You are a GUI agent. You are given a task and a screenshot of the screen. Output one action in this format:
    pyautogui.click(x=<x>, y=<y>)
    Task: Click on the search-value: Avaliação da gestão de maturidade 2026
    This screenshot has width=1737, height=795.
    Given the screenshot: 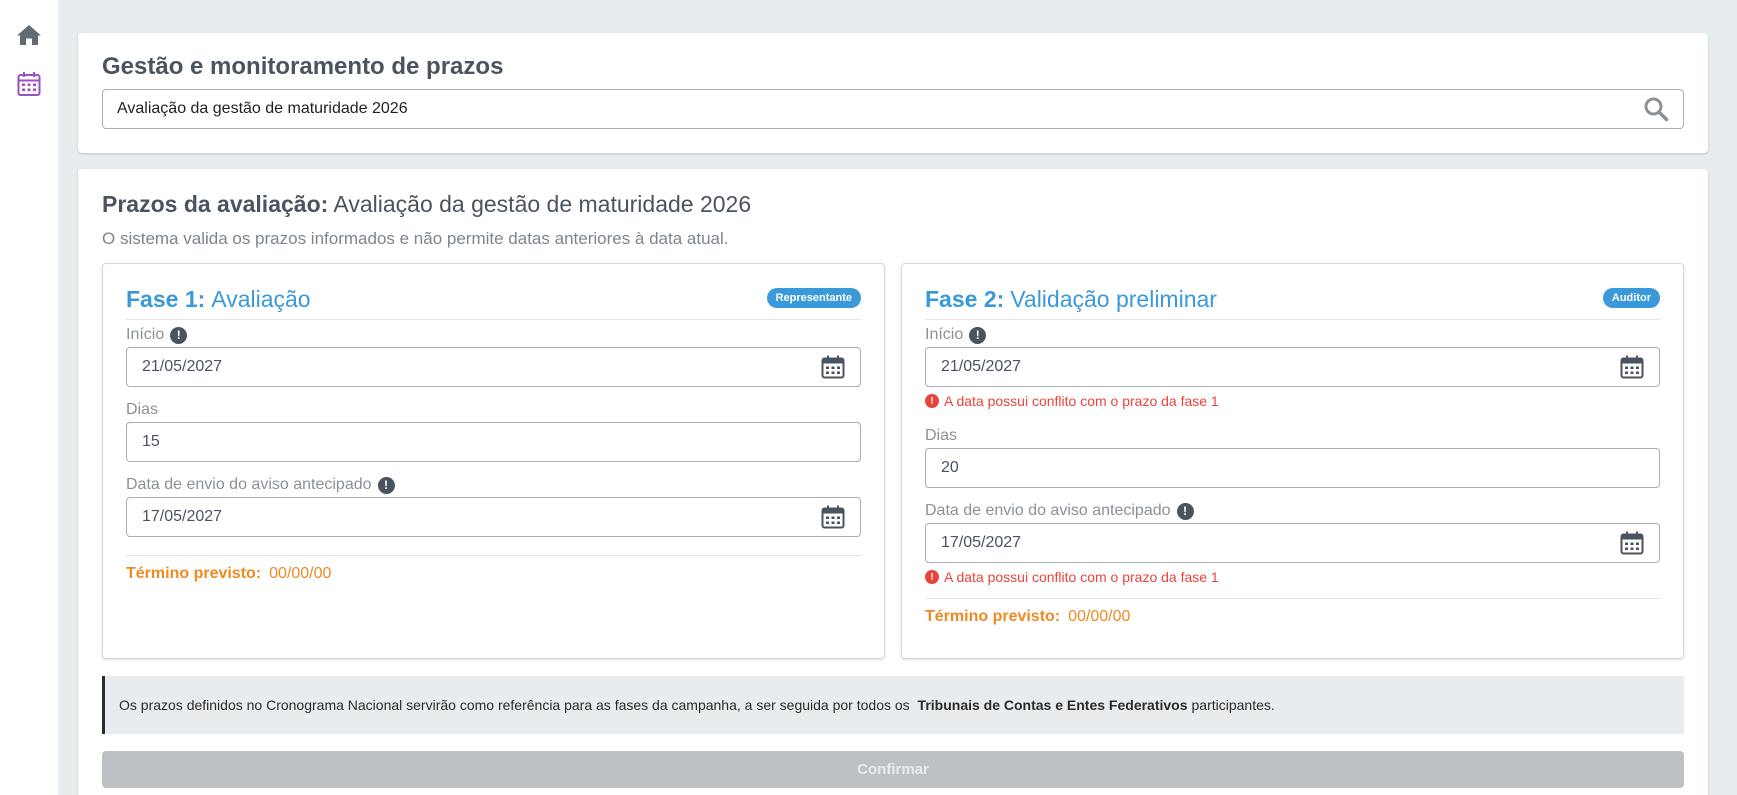 What is the action you would take?
    pyautogui.click(x=262, y=108)
    